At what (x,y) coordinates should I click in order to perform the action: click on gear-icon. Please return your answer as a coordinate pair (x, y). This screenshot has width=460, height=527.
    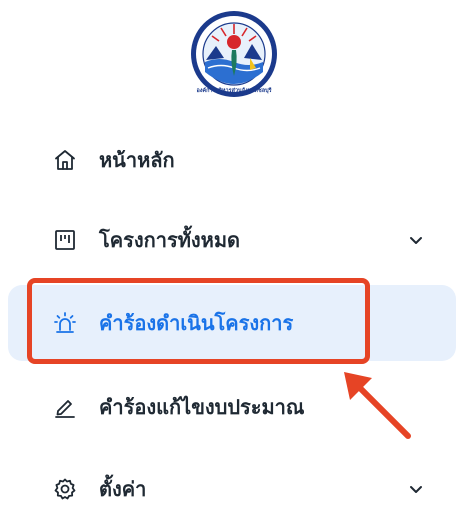
    Looking at the image, I should click on (65, 489).